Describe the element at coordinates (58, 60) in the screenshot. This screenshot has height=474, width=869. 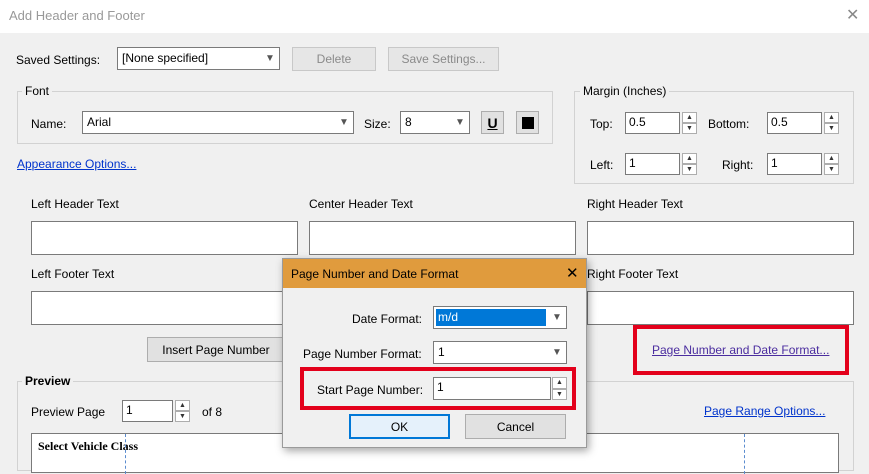
I see `saved-settings-label: Saved Settings:` at that location.